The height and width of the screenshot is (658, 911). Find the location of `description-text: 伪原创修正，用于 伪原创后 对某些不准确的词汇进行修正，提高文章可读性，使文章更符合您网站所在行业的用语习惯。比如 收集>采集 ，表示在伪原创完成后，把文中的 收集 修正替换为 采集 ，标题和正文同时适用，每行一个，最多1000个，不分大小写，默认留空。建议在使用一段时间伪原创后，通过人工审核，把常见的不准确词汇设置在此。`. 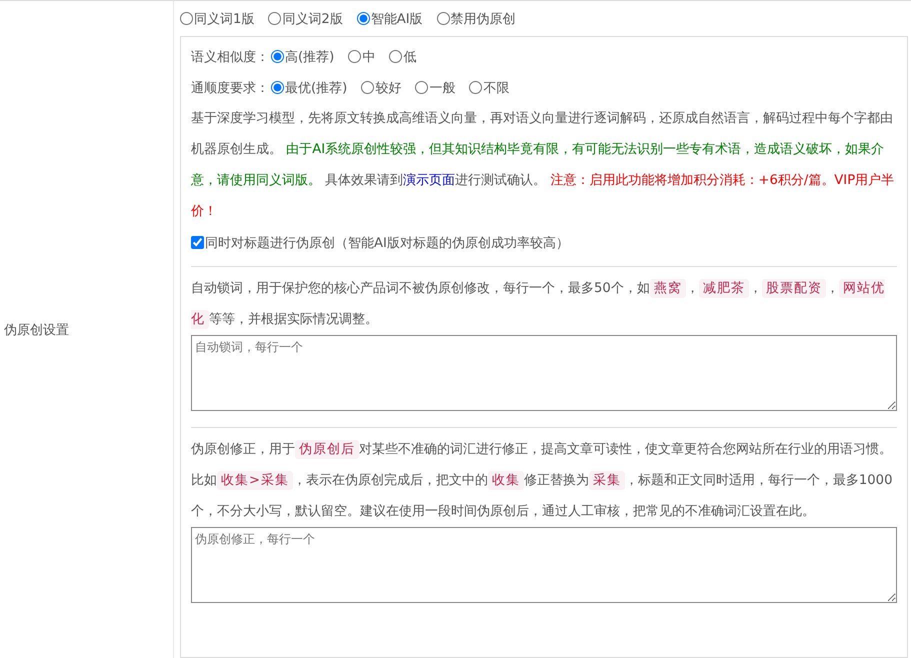

description-text: 伪原创修正，用于 伪原创后 对某些不准确的词汇进行修正，提高文章可读性，使文章更符合您网站所在行业的用语习惯。比如 收集>采集 ，表示在伪原创完成后，把文中的 收集 修正替换为 采集 ，标题和正文同时适用，每行一个，最多1000个，不分大小写，默认留空。建议在使用一段时间伪原创后，通过人工审核，把常见的不准确词汇设置在此。 is located at coordinates (542, 480).